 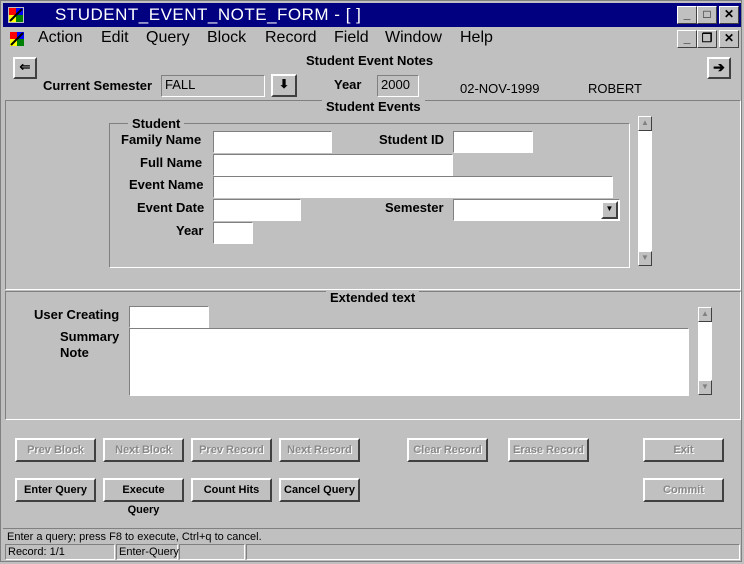 I want to click on mdi-restore-button: ❐, so click(x=707, y=39).